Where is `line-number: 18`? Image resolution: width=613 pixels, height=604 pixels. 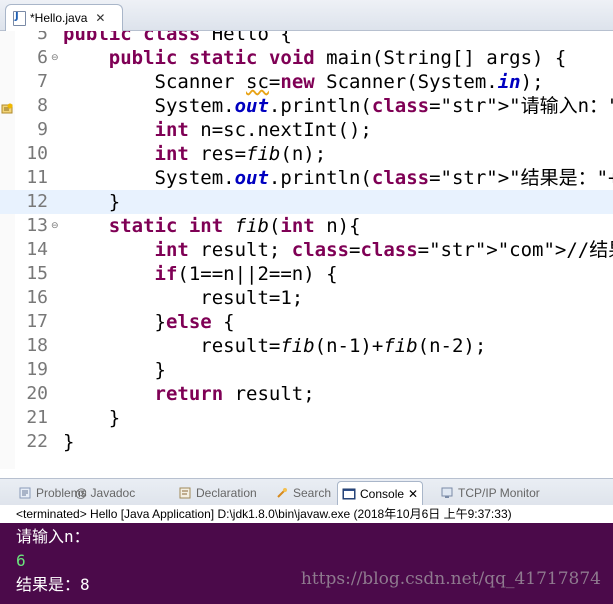
line-number: 18 is located at coordinates (37, 345).